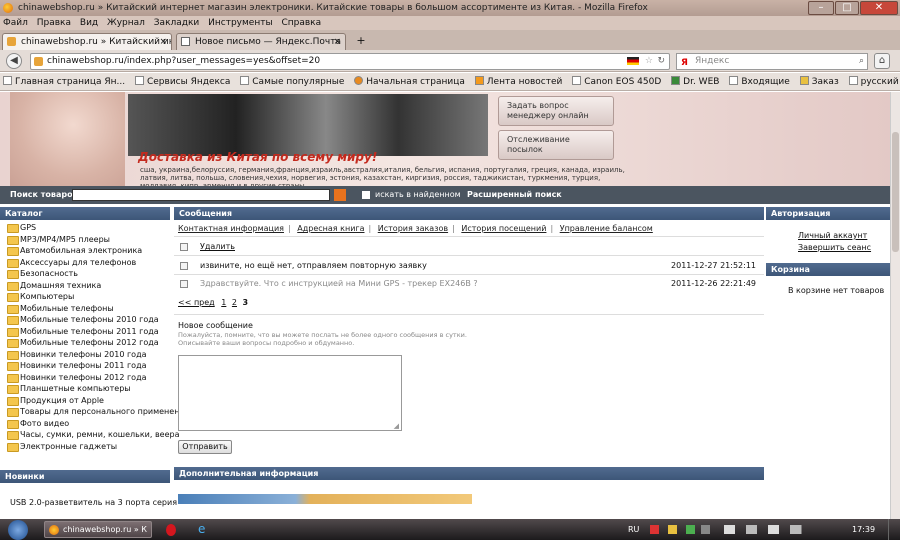 The height and width of the screenshot is (540, 900). I want to click on tray-icons, so click(680, 529).